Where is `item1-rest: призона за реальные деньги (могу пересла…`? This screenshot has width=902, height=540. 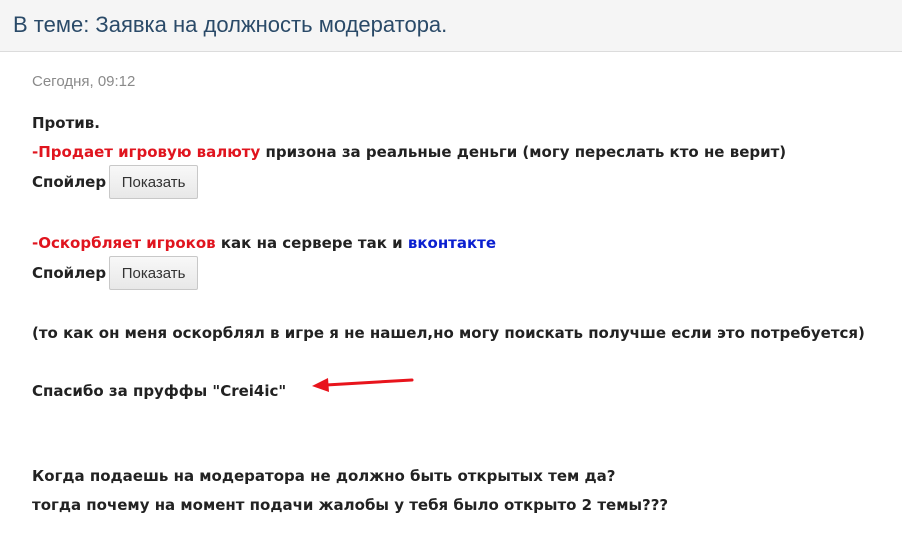
item1-rest: призона за реальные деньги (могу пересла… is located at coordinates (523, 152).